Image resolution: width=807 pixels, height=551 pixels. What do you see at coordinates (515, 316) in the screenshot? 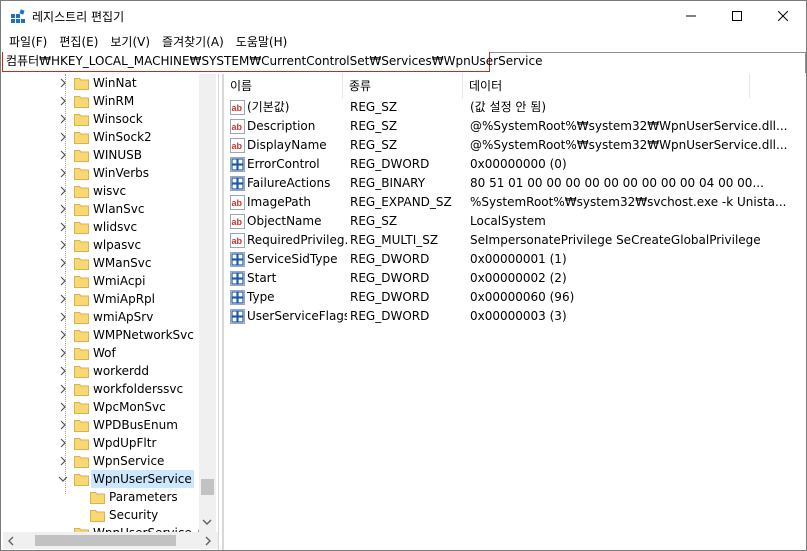
I see `table-row: UserServiceFlags REG_DWORD 0x00000003 (3)` at bounding box center [515, 316].